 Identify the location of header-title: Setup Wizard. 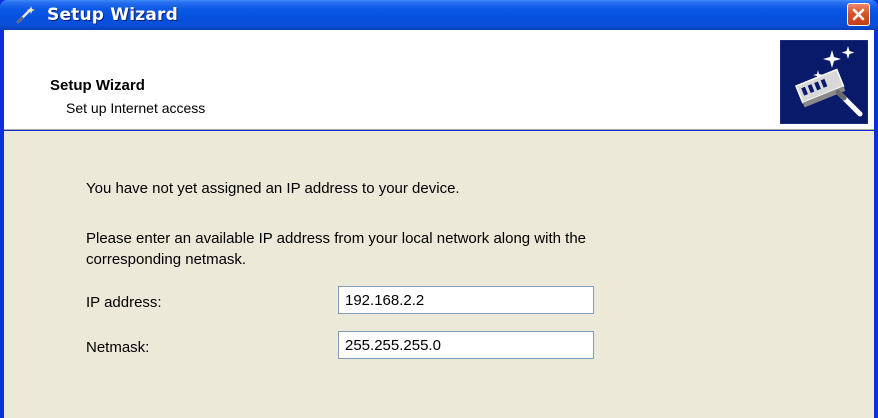
(97, 85).